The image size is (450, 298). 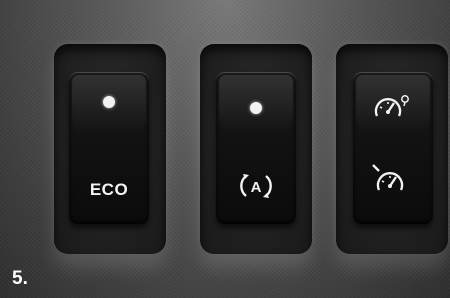 I want to click on stop-start-switch: A, so click(x=256, y=148).